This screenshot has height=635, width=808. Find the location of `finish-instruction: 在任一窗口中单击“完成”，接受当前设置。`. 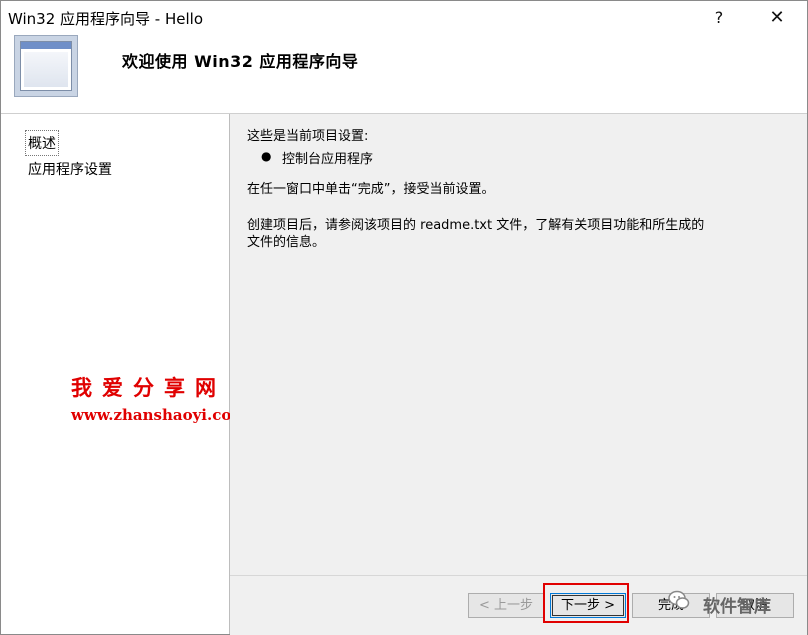

finish-instruction: 在任一窗口中单击“完成”，接受当前设置。 is located at coordinates (371, 189).